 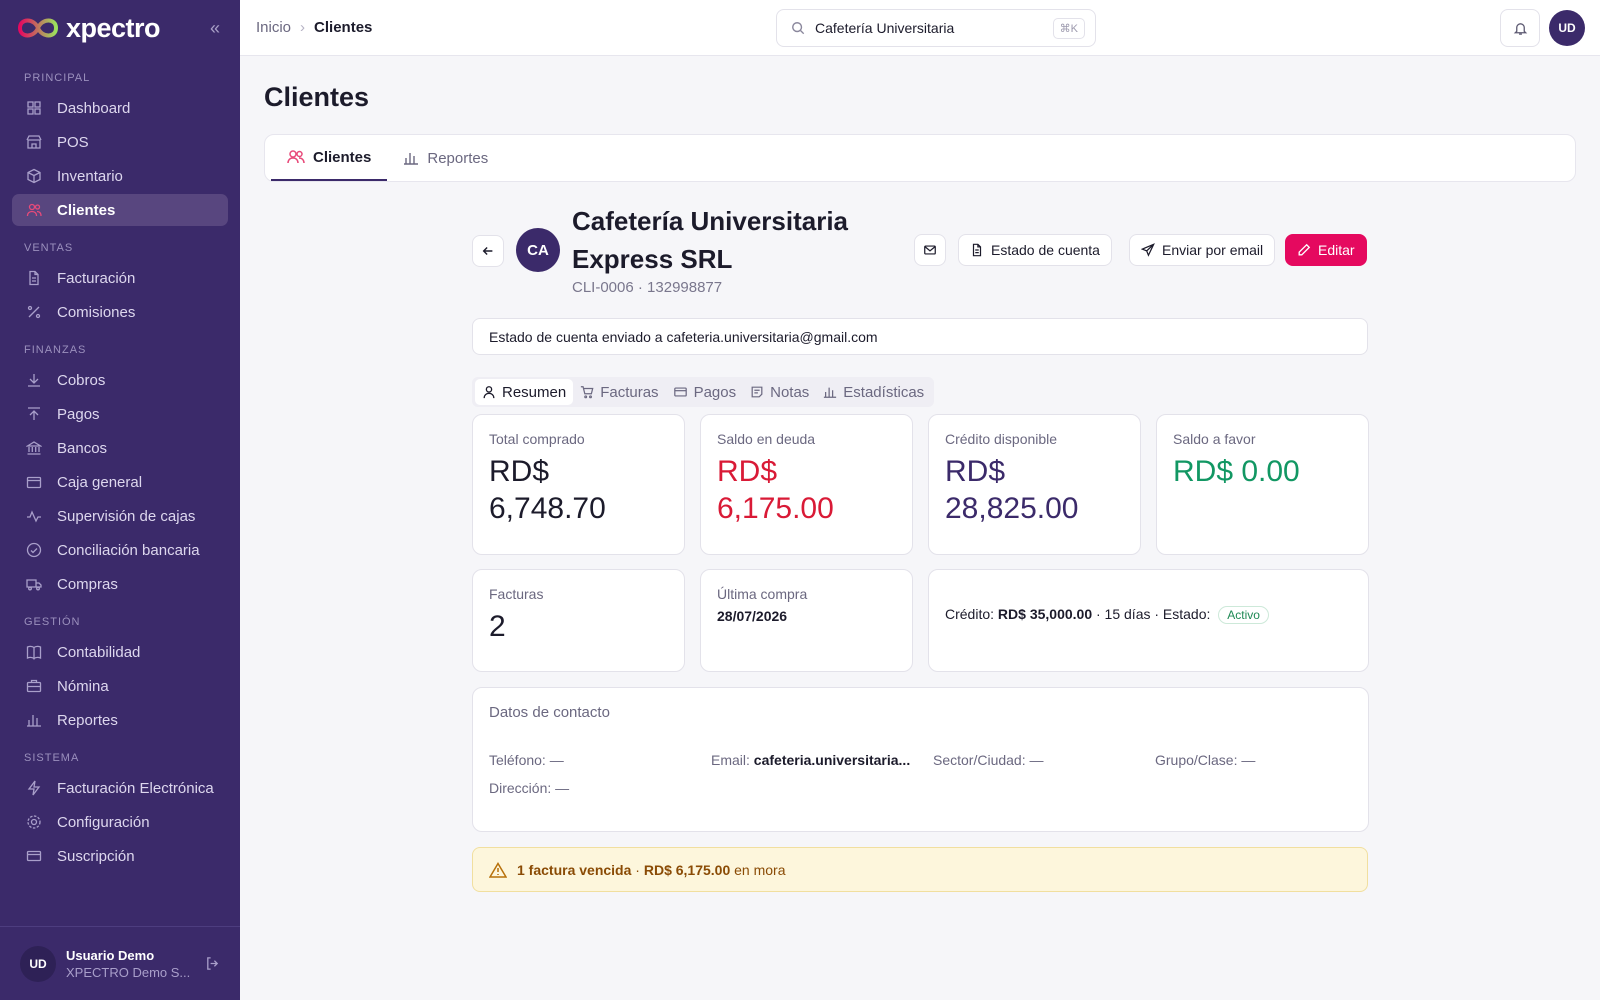 I want to click on edit-button: Editar, so click(x=1326, y=250).